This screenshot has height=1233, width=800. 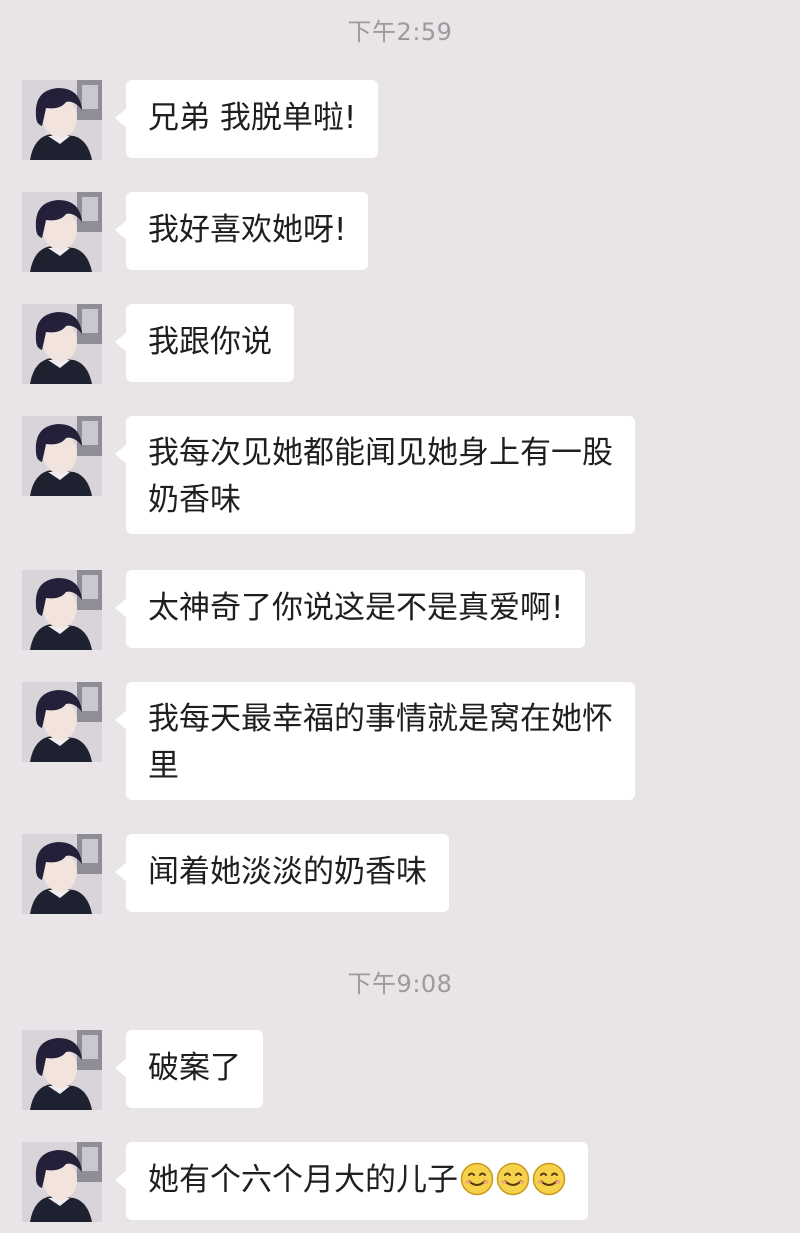 What do you see at coordinates (400, 984) in the screenshot?
I see `timestamp: 下午9:08` at bounding box center [400, 984].